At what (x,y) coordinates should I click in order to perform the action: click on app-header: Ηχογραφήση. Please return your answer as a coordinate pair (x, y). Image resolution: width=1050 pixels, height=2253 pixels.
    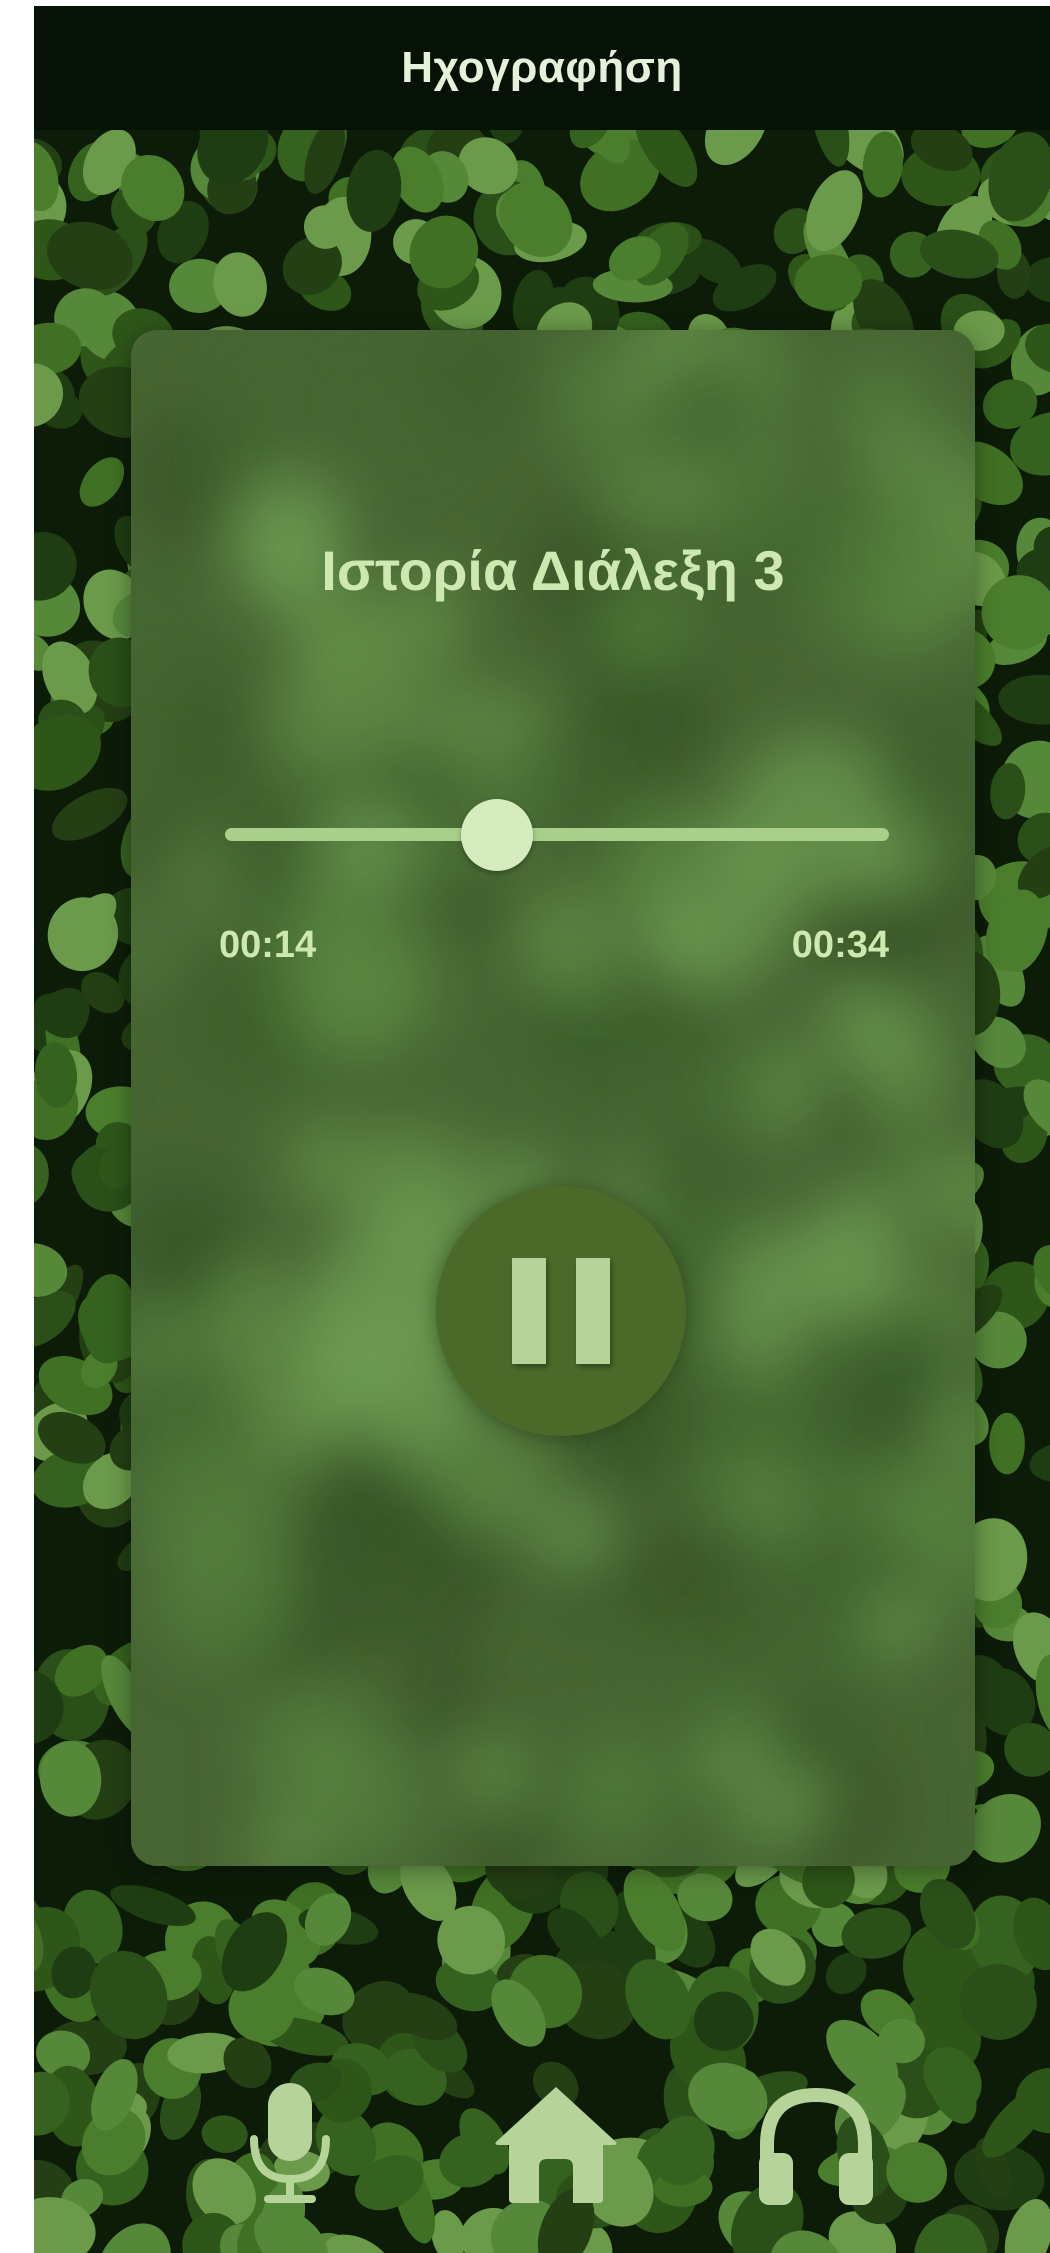
    Looking at the image, I should click on (542, 68).